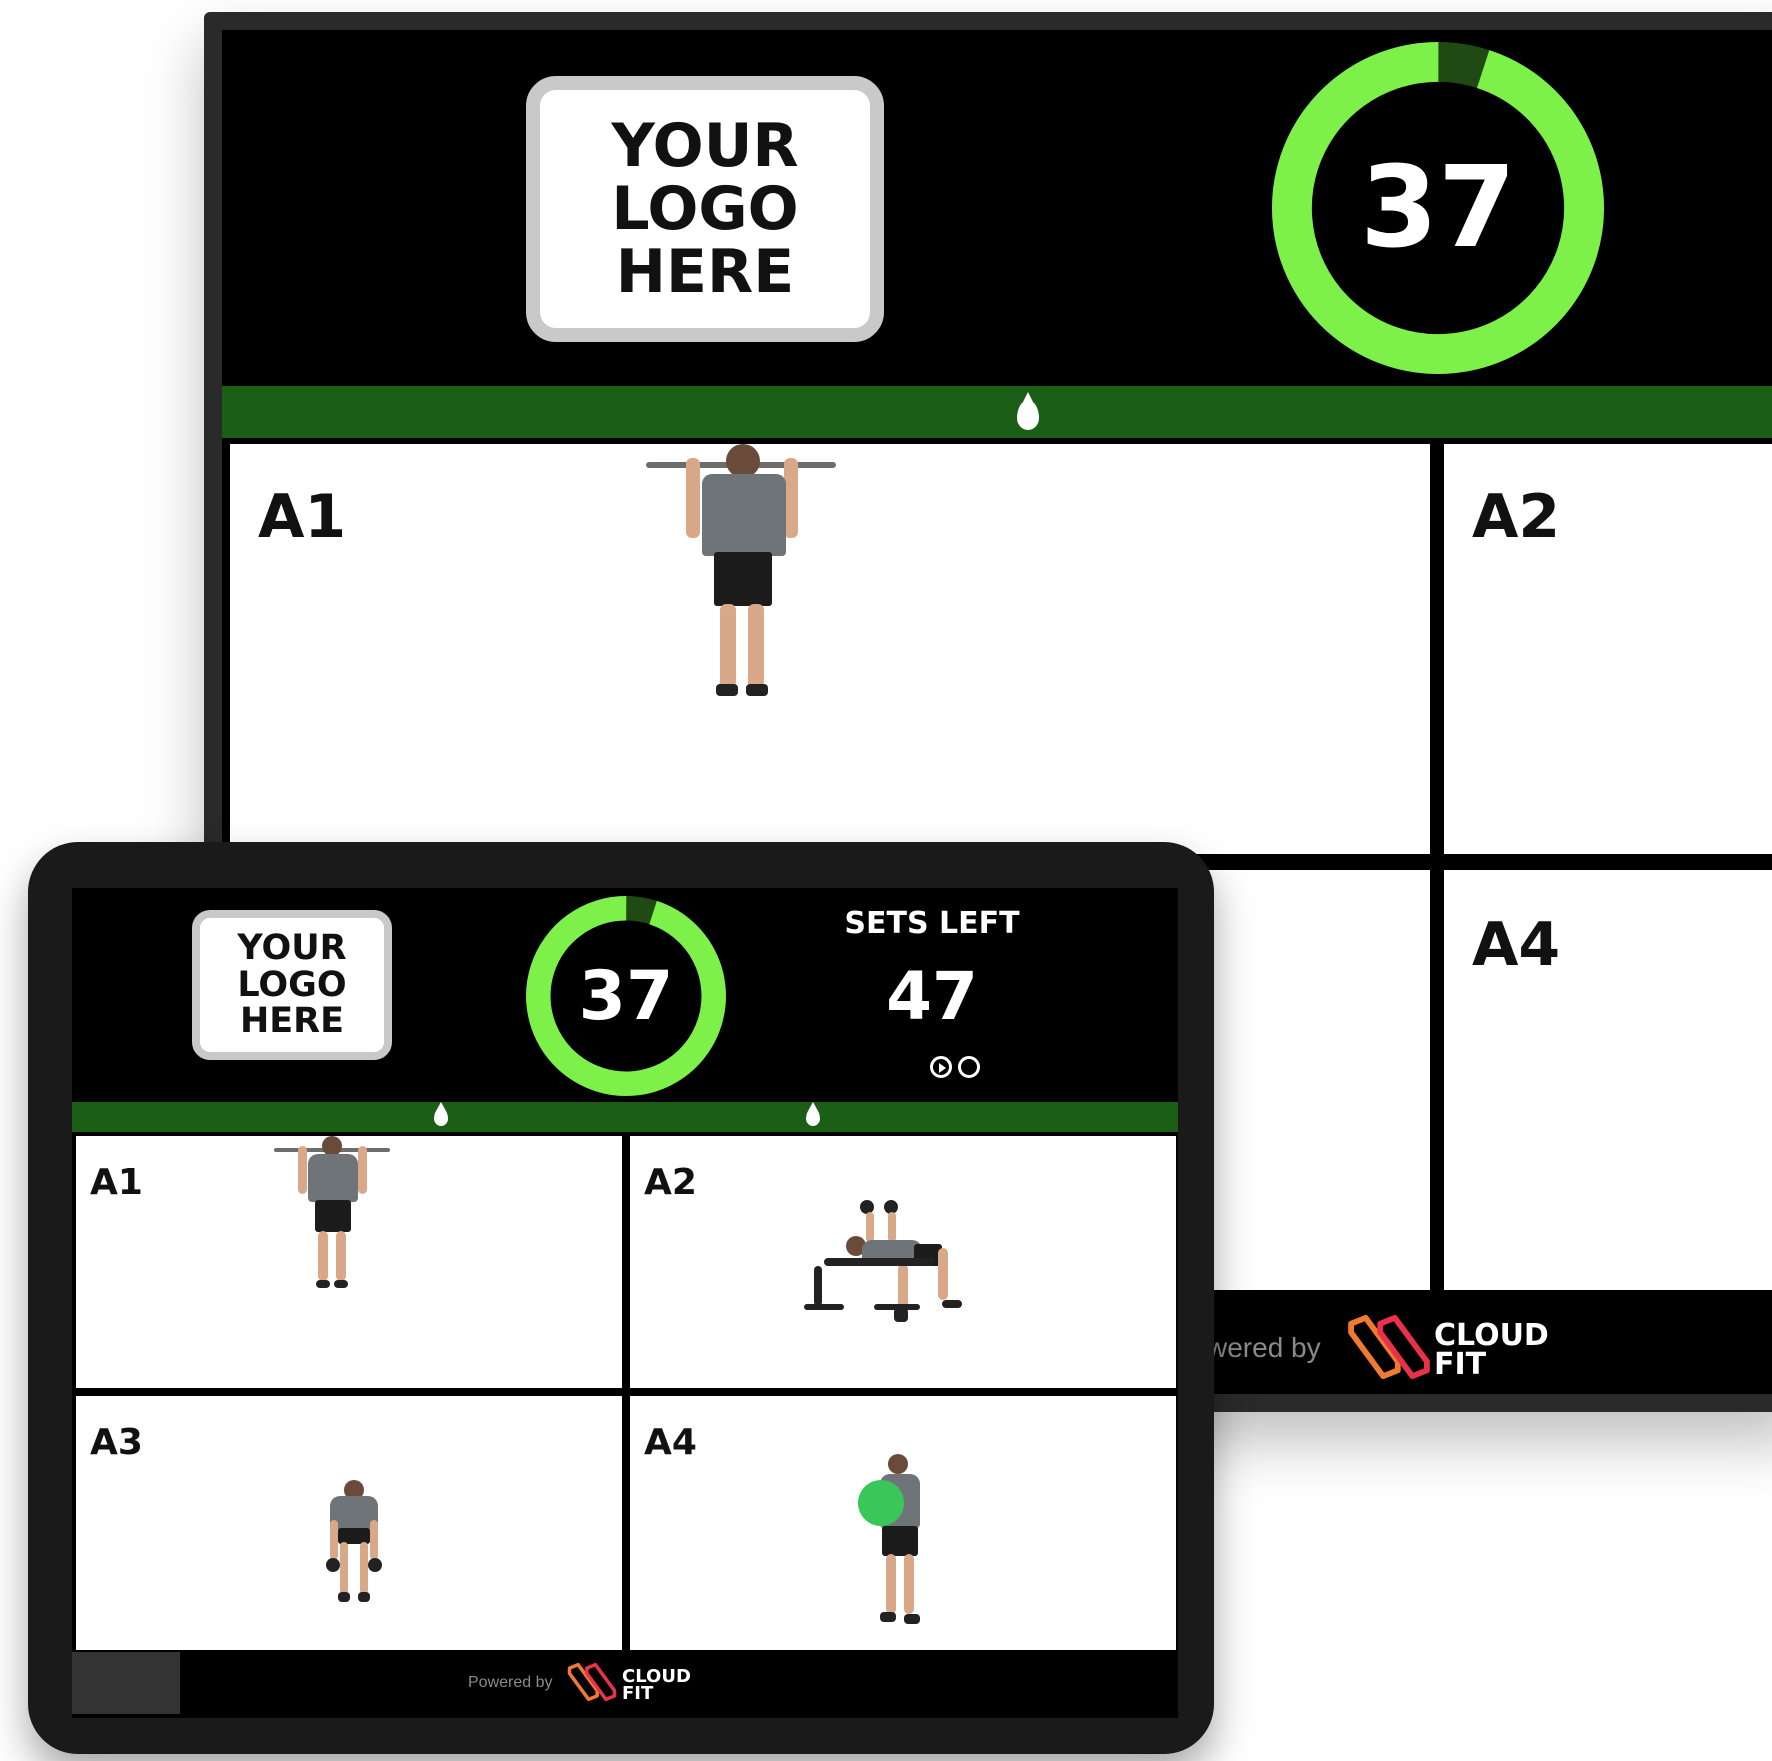  I want to click on exercise-tile-a1: A1, so click(349, 1262).